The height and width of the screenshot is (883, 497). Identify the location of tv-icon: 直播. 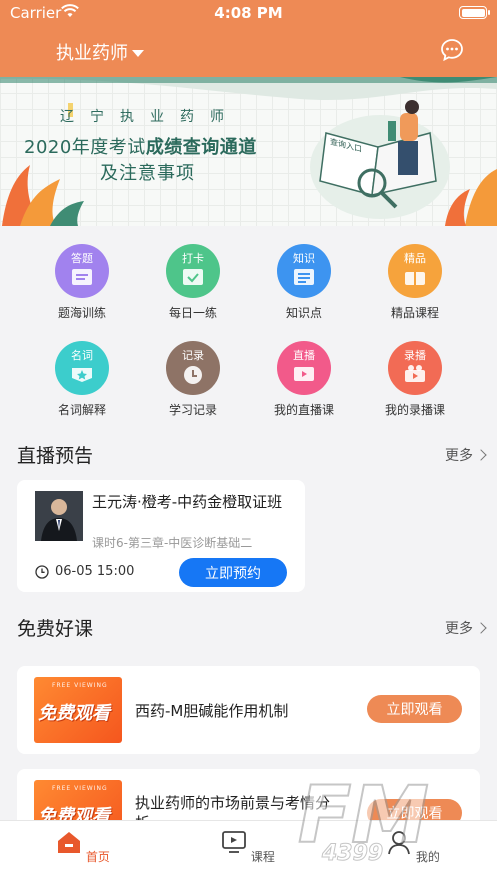
(304, 368).